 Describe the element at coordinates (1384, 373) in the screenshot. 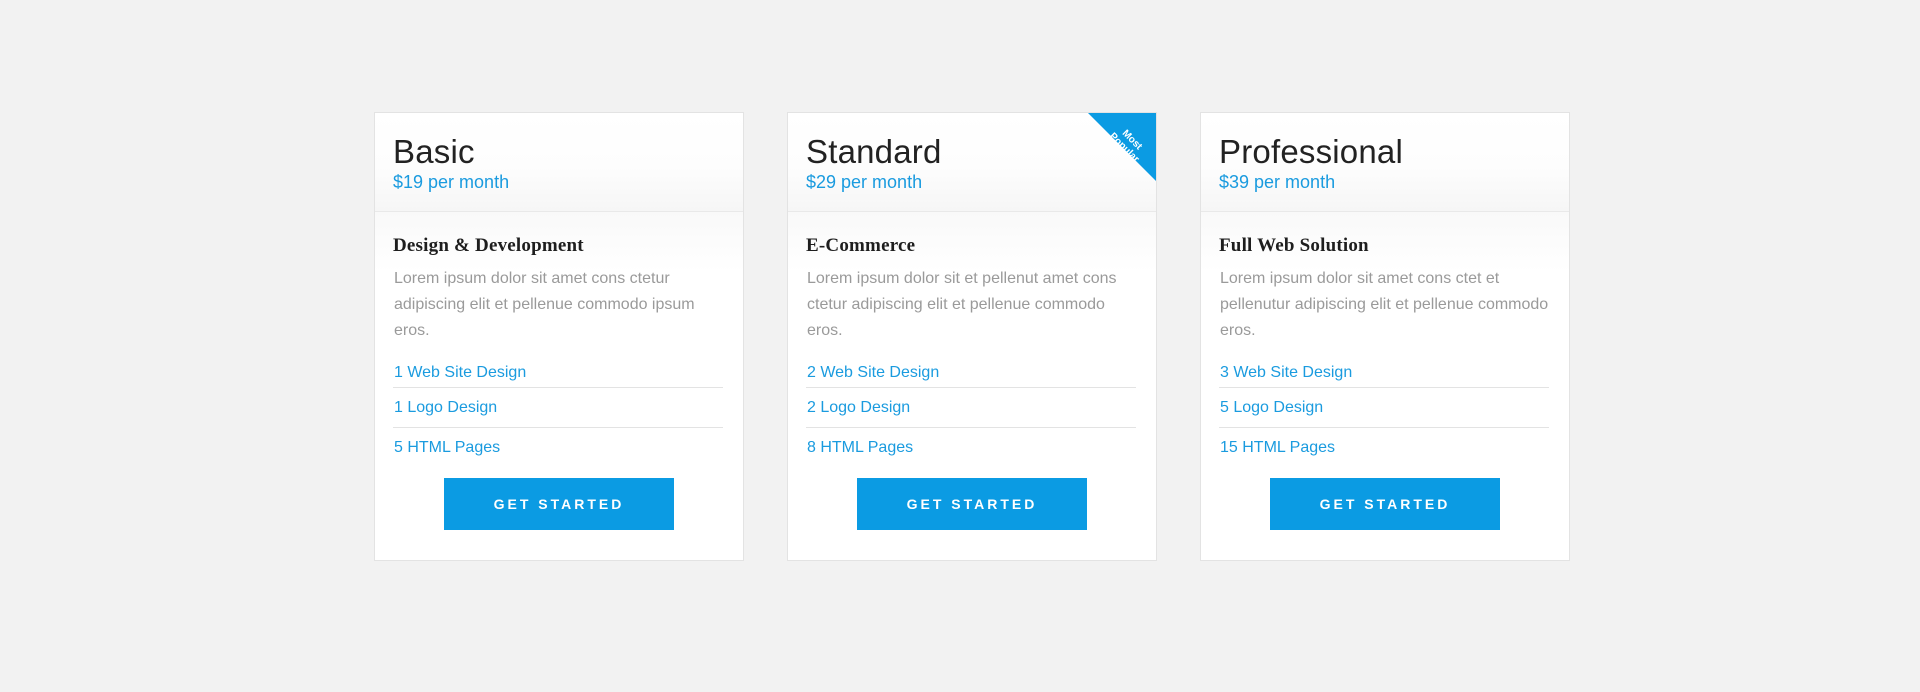

I see `feature-item: 3 Web Site Design` at that location.